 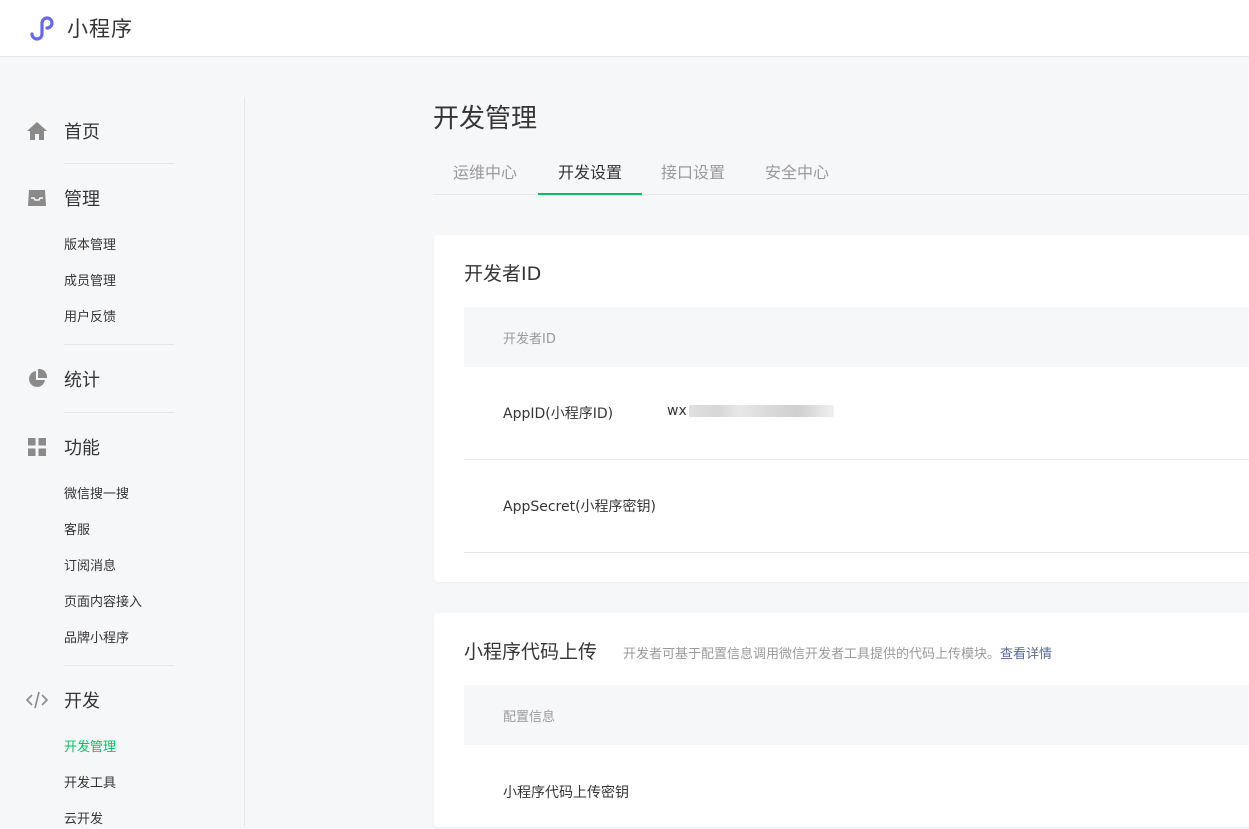 I want to click on sidebar-item-label: 统计, so click(x=82, y=380).